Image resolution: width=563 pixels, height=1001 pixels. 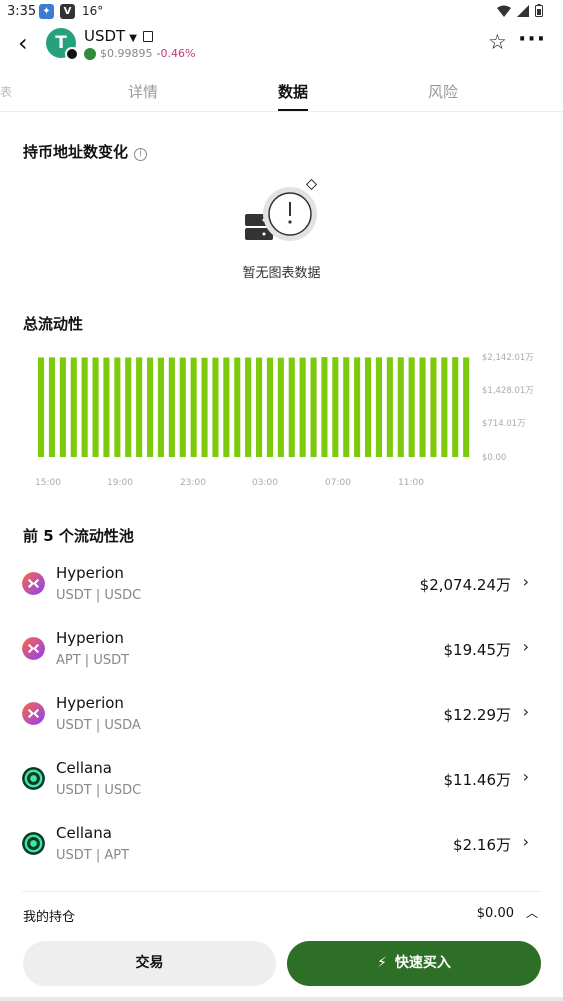 I want to click on y-tick-label: $2,142.01万, so click(x=508, y=358).